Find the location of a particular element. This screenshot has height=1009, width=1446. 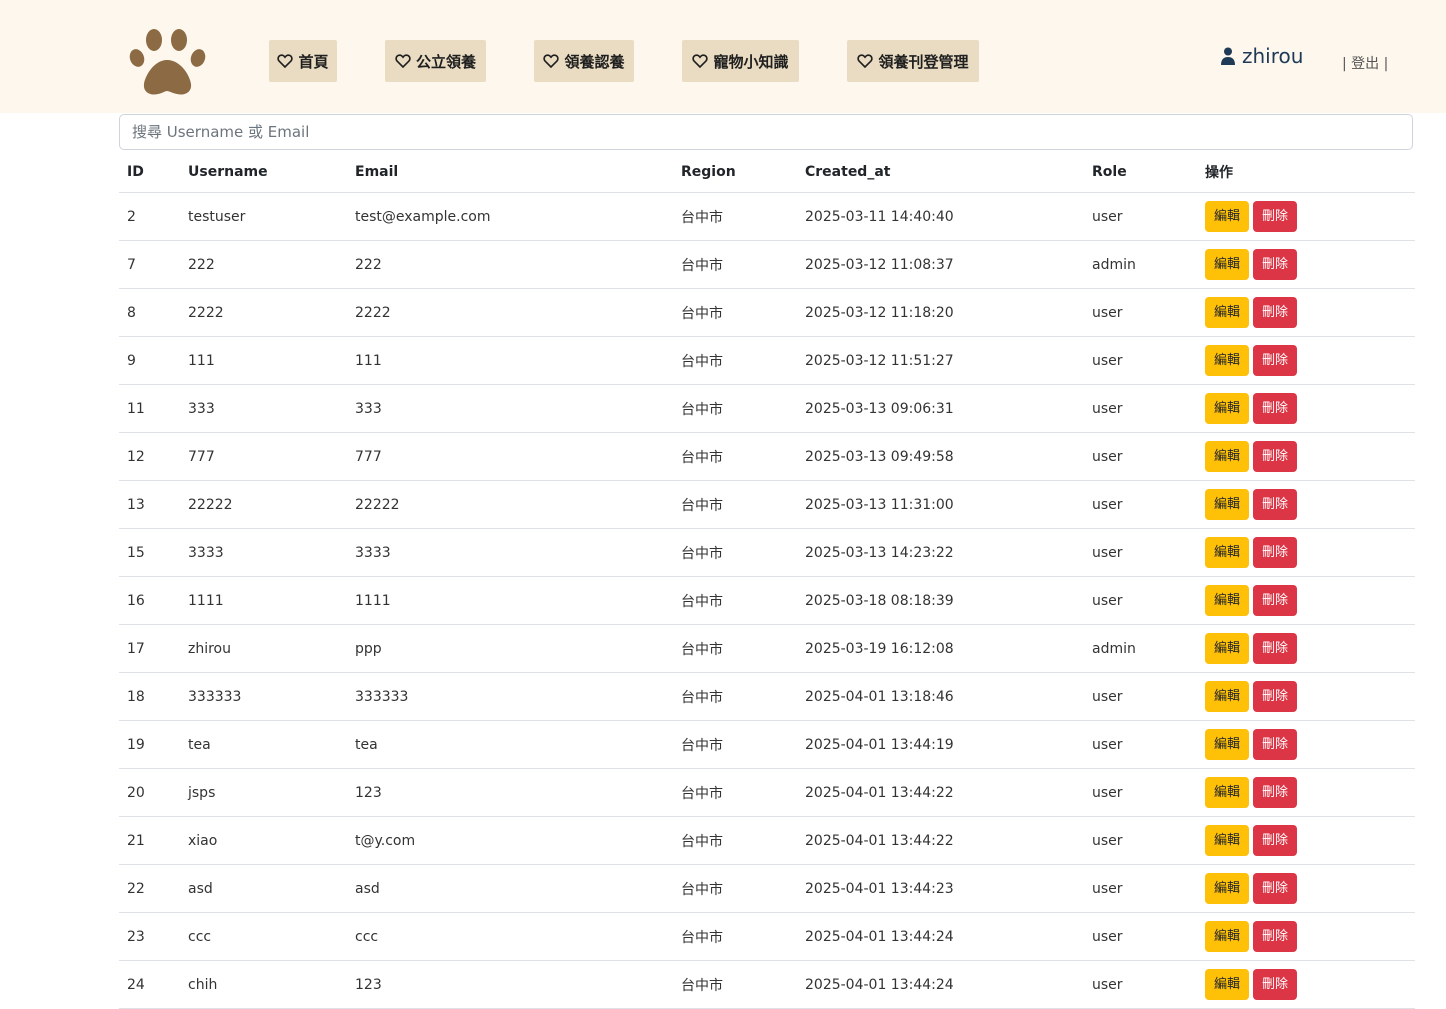

nav-adopt-foster: 領養認養 is located at coordinates (584, 61).